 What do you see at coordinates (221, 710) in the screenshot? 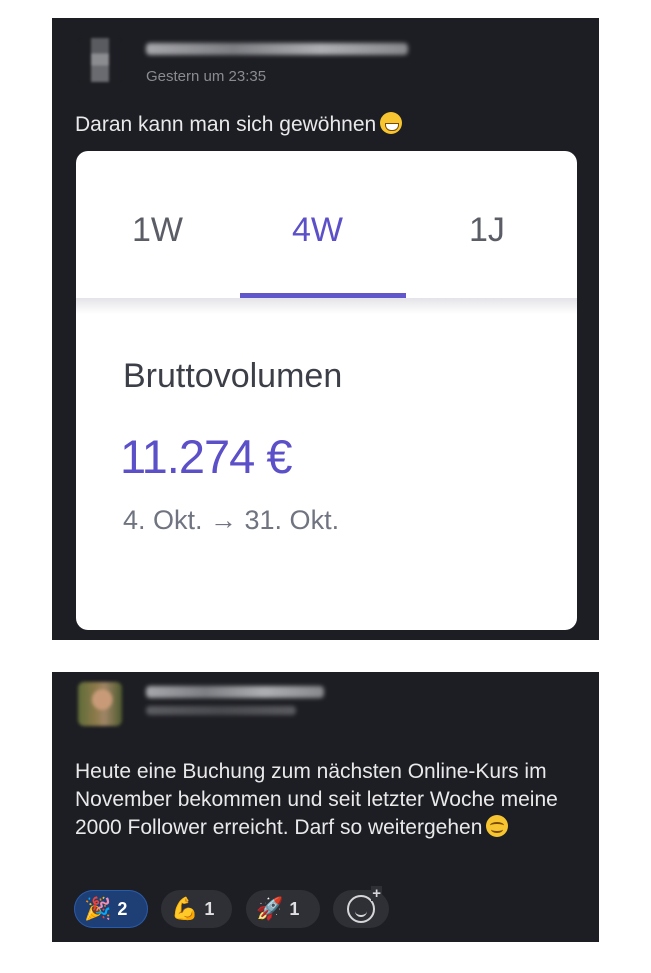
I see `blurred-timestamp` at bounding box center [221, 710].